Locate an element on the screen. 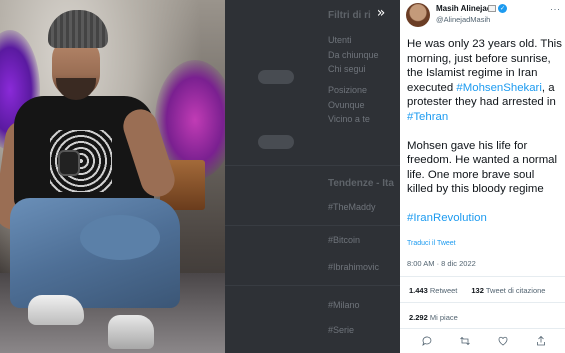 This screenshot has height=353, width=565. bg-item: Chi segui is located at coordinates (347, 69).